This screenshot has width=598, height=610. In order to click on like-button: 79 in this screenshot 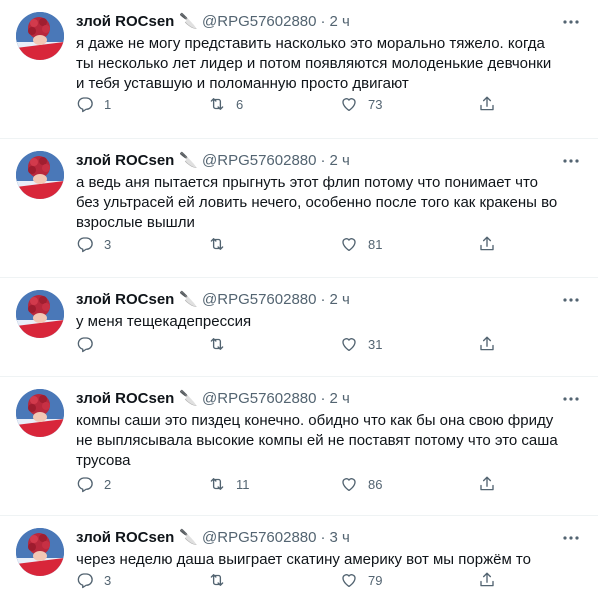, I will do `click(406, 580)`.